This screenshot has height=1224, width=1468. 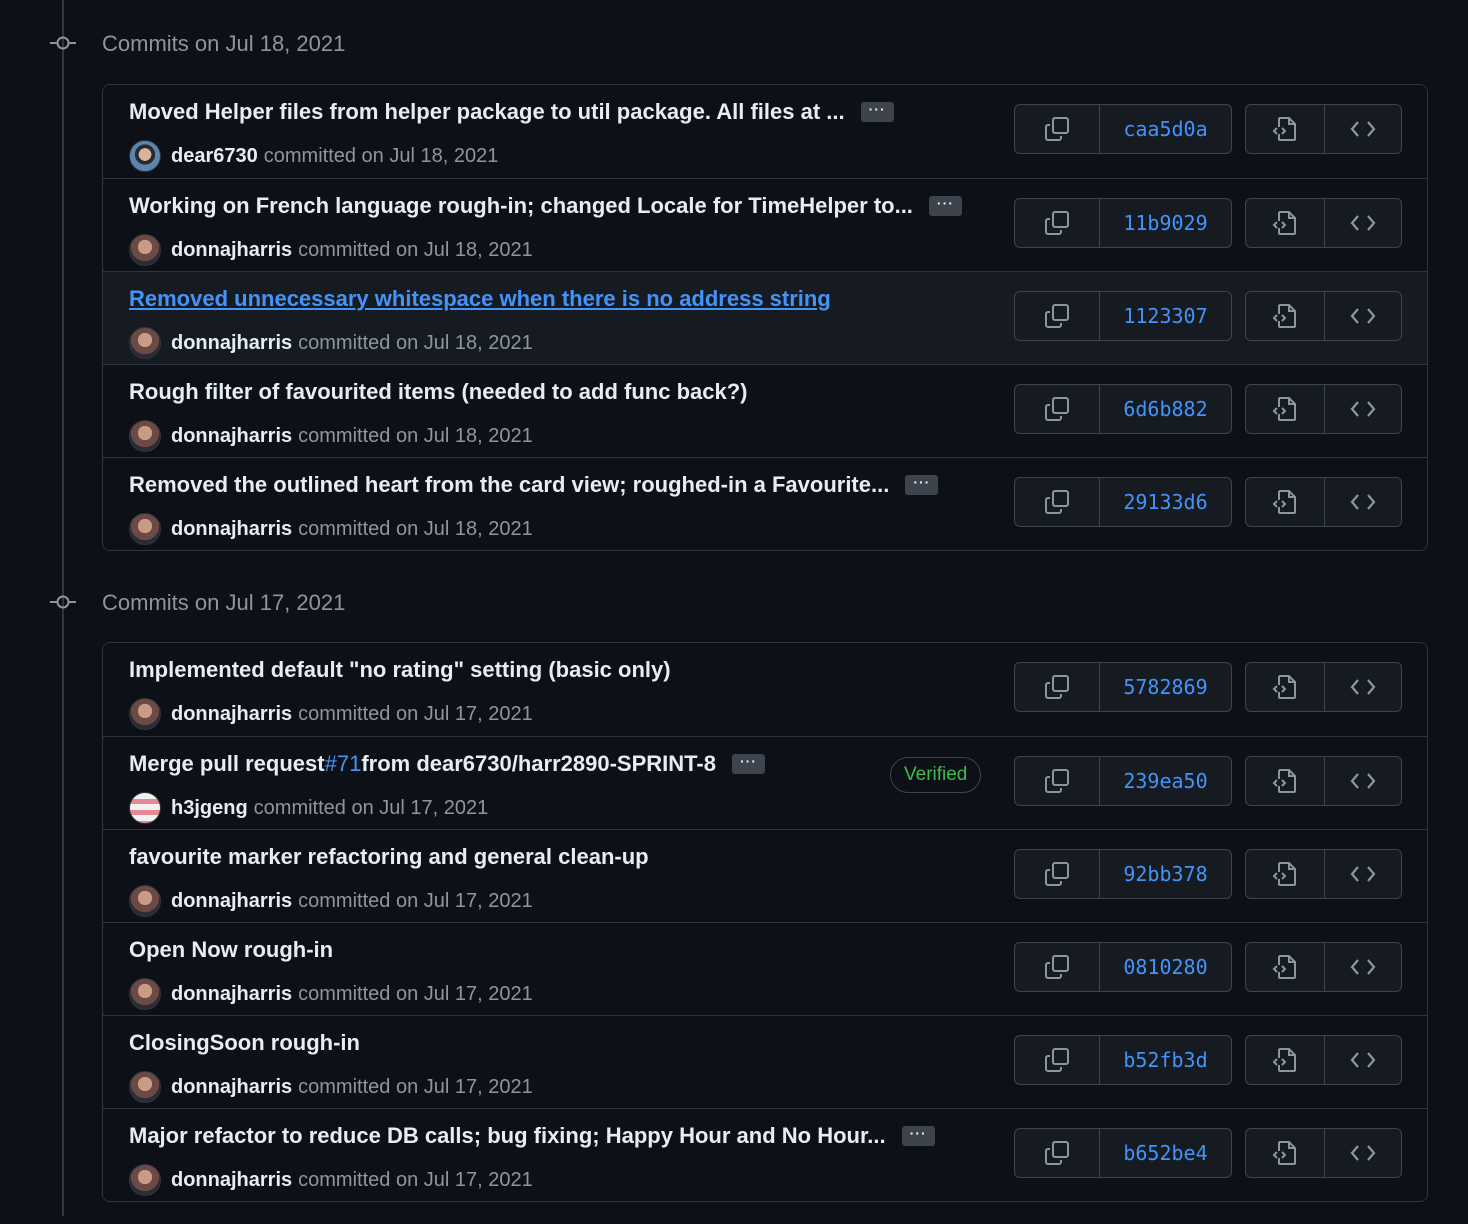 What do you see at coordinates (1165, 967) in the screenshot?
I see `commit-sha-link: 0810280` at bounding box center [1165, 967].